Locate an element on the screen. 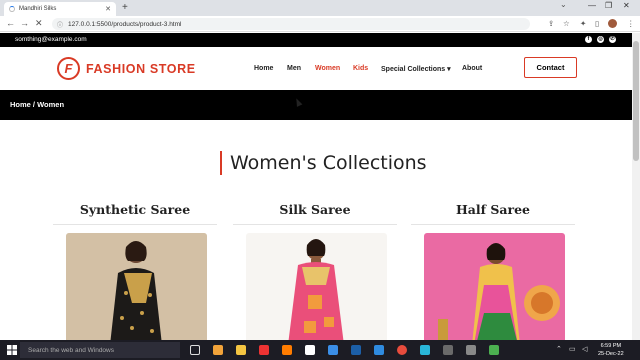 The image size is (640, 360). window-close-icon: ✕ is located at coordinates (626, 5).